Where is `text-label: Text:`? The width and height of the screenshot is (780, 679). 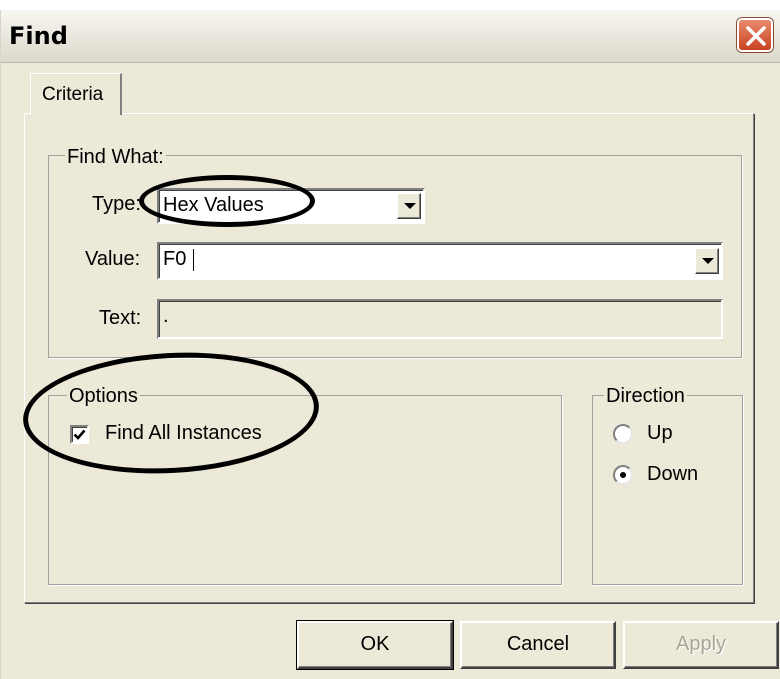
text-label: Text: is located at coordinates (120, 318).